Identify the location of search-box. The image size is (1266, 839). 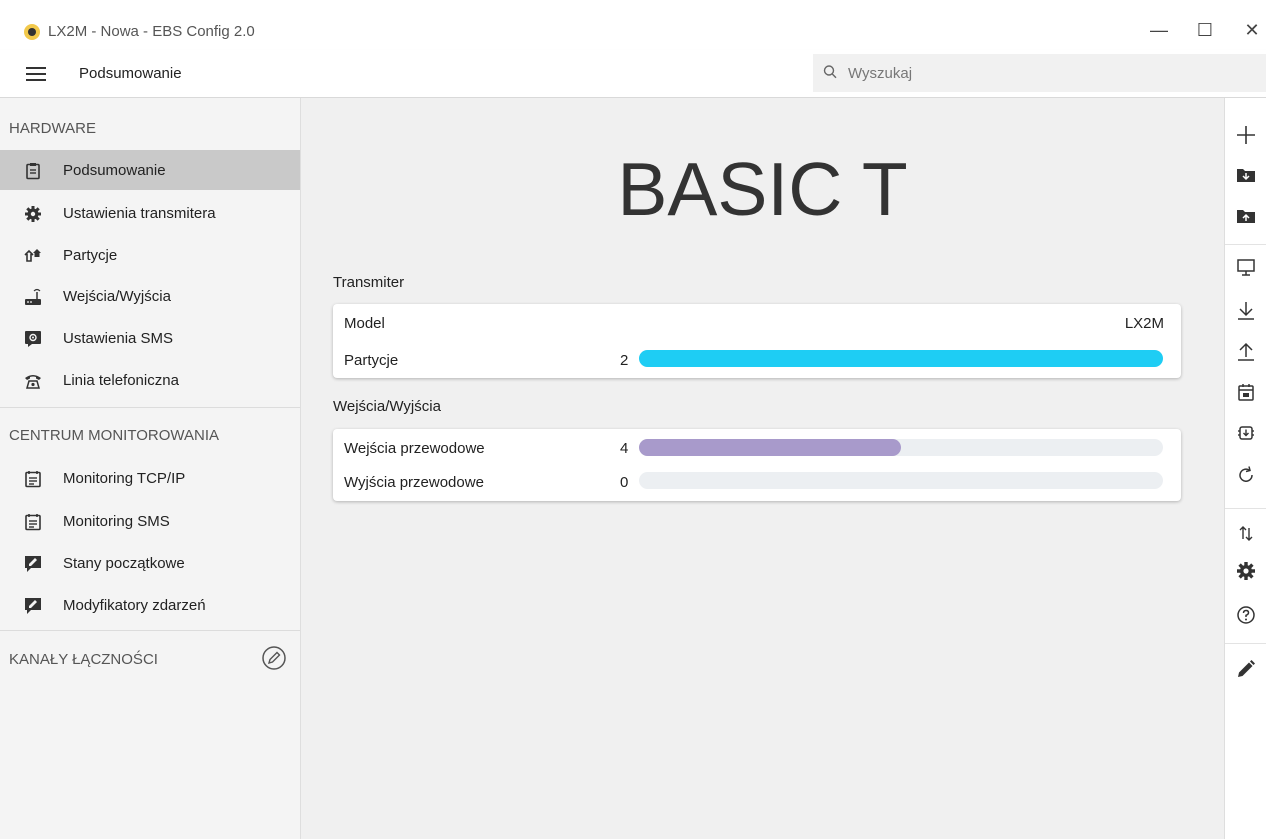
(1039, 73).